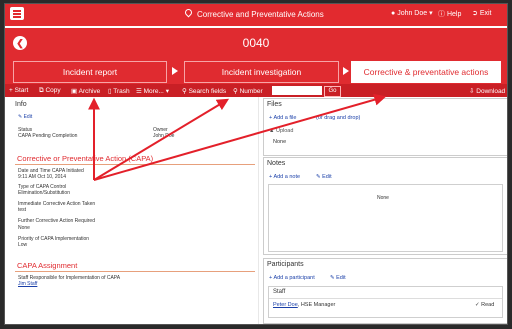 The image size is (512, 329). Describe the element at coordinates (393, 13) in the screenshot. I see `user-icon: ●` at that location.